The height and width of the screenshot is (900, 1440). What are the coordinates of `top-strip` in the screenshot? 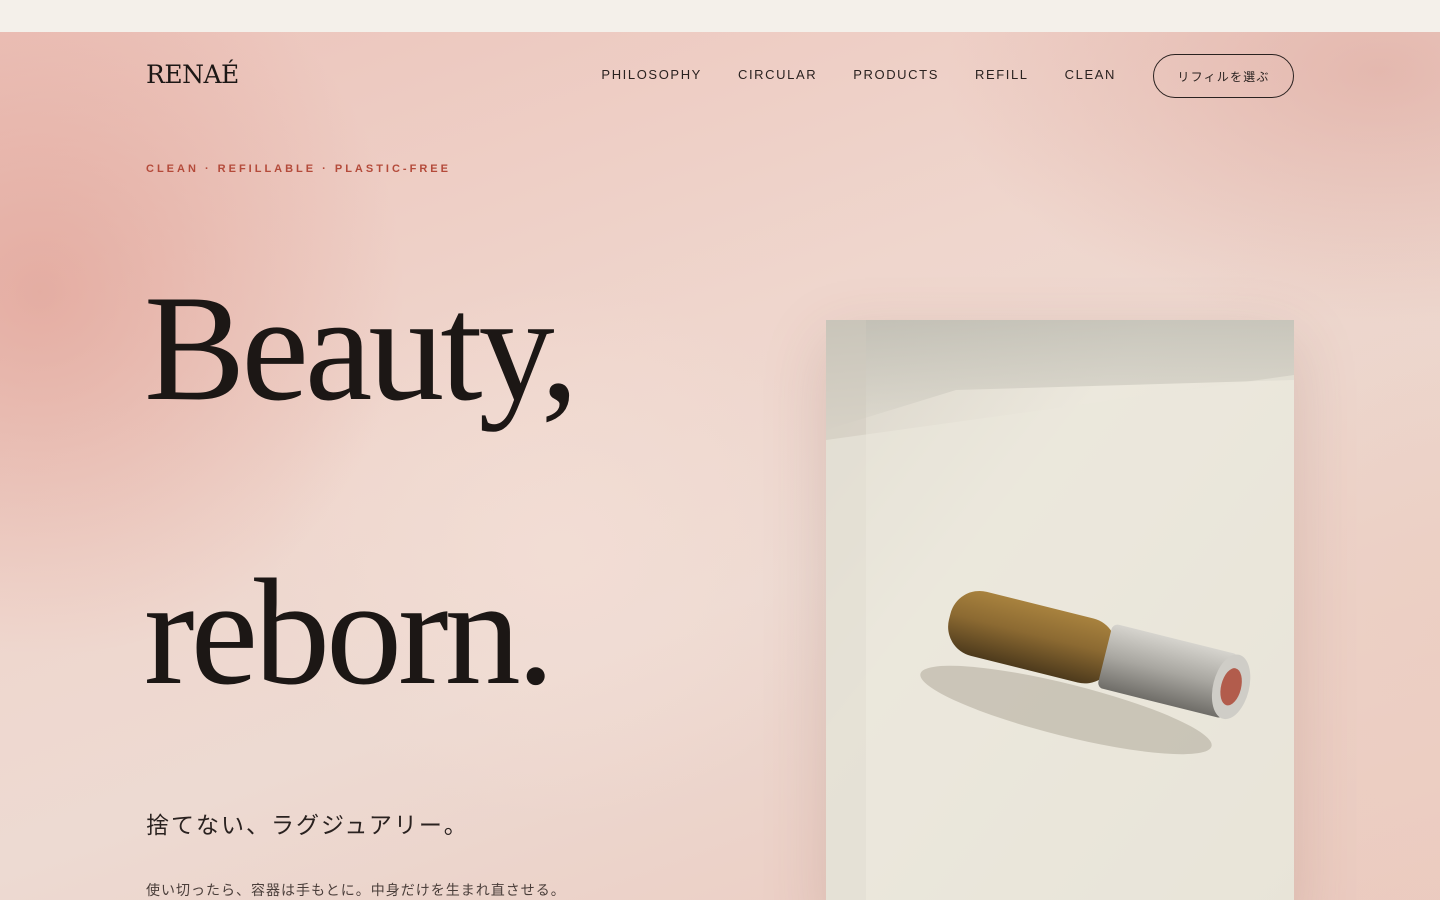 It's located at (720, 16).